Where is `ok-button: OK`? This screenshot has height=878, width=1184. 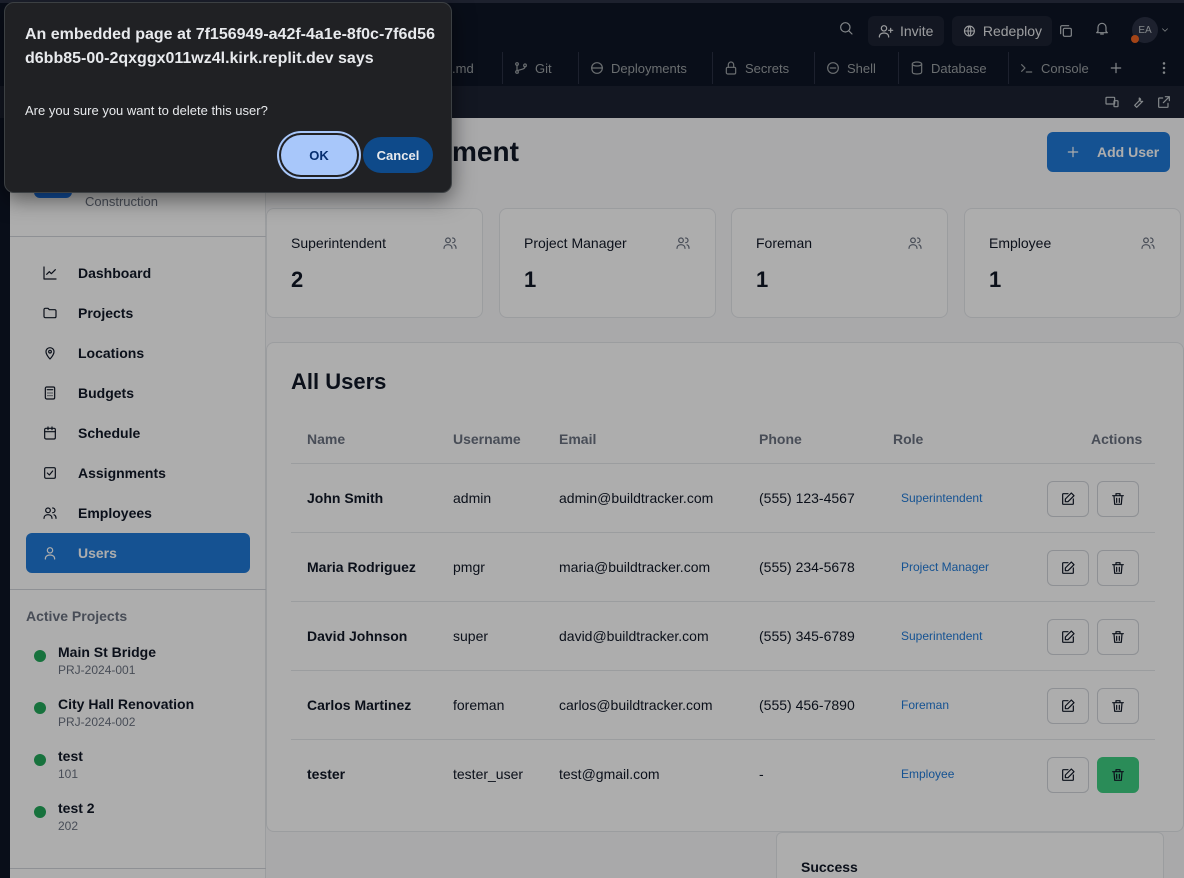
ok-button: OK is located at coordinates (319, 155).